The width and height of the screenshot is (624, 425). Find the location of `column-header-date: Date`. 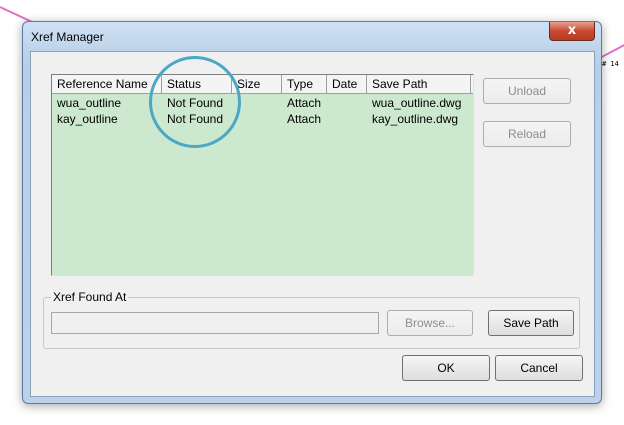

column-header-date: Date is located at coordinates (347, 84).